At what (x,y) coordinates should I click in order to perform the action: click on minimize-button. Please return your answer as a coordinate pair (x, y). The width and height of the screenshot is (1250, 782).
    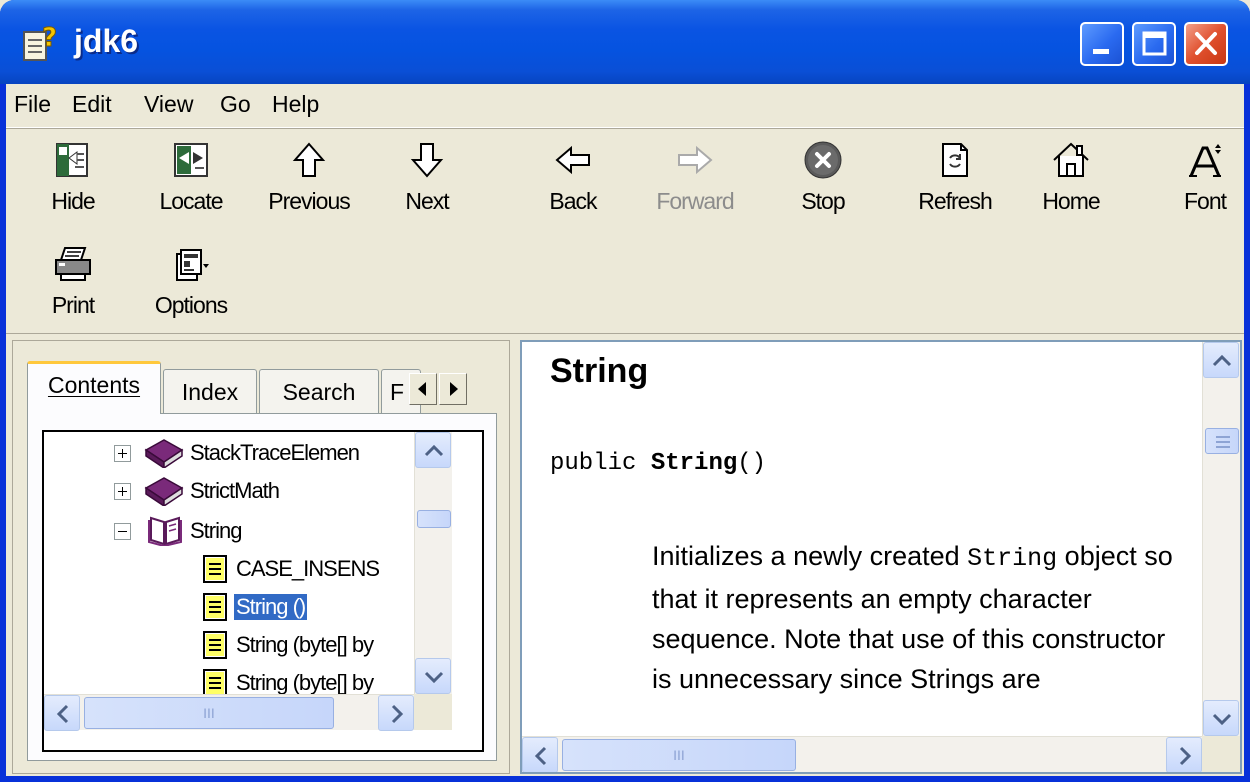
    Looking at the image, I should click on (1102, 44).